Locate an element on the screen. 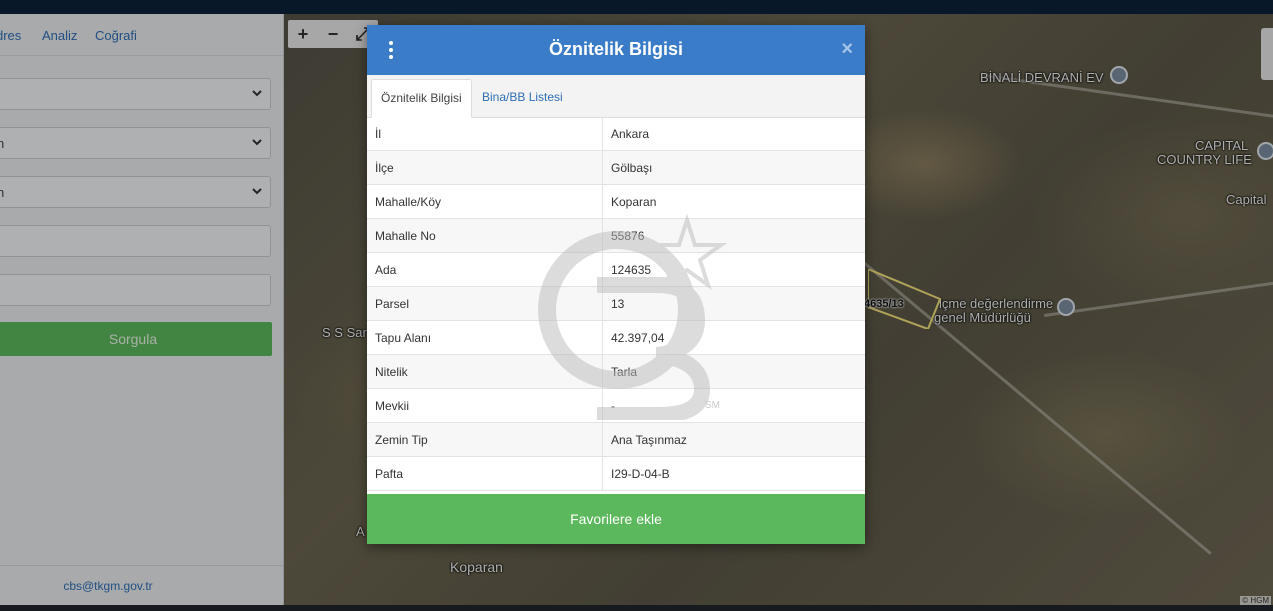  map-copyright: © HGM is located at coordinates (1255, 600).